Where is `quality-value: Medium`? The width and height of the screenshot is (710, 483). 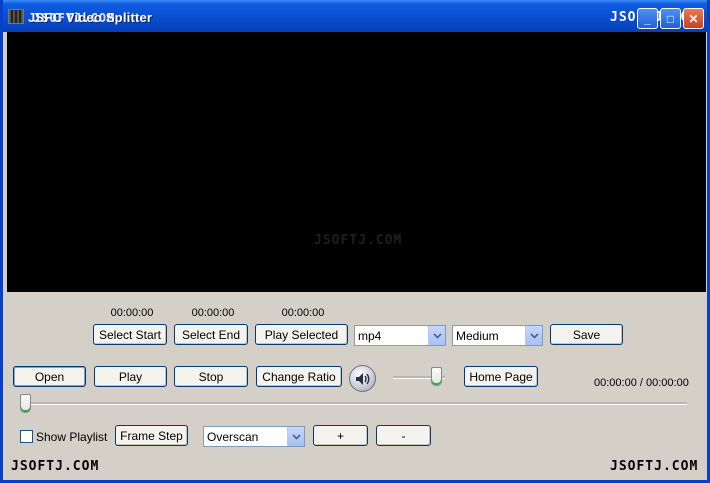 quality-value: Medium is located at coordinates (477, 335).